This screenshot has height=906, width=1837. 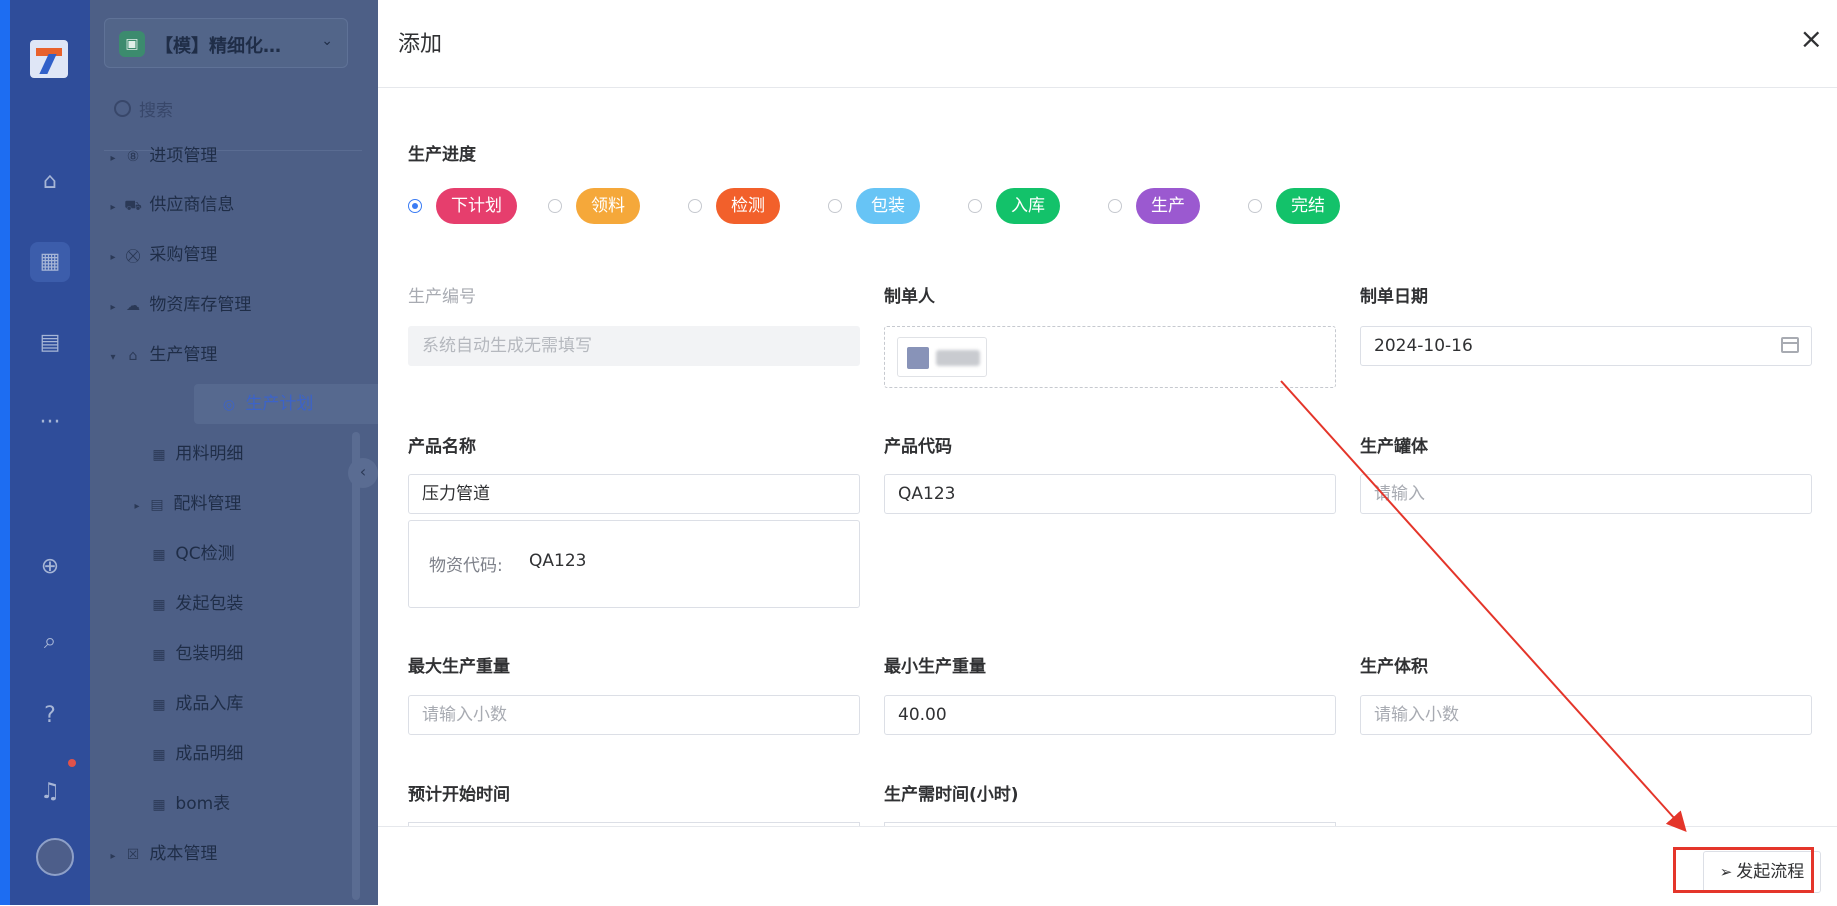 What do you see at coordinates (157, 505) in the screenshot?
I see `doc-icon: ▤` at bounding box center [157, 505].